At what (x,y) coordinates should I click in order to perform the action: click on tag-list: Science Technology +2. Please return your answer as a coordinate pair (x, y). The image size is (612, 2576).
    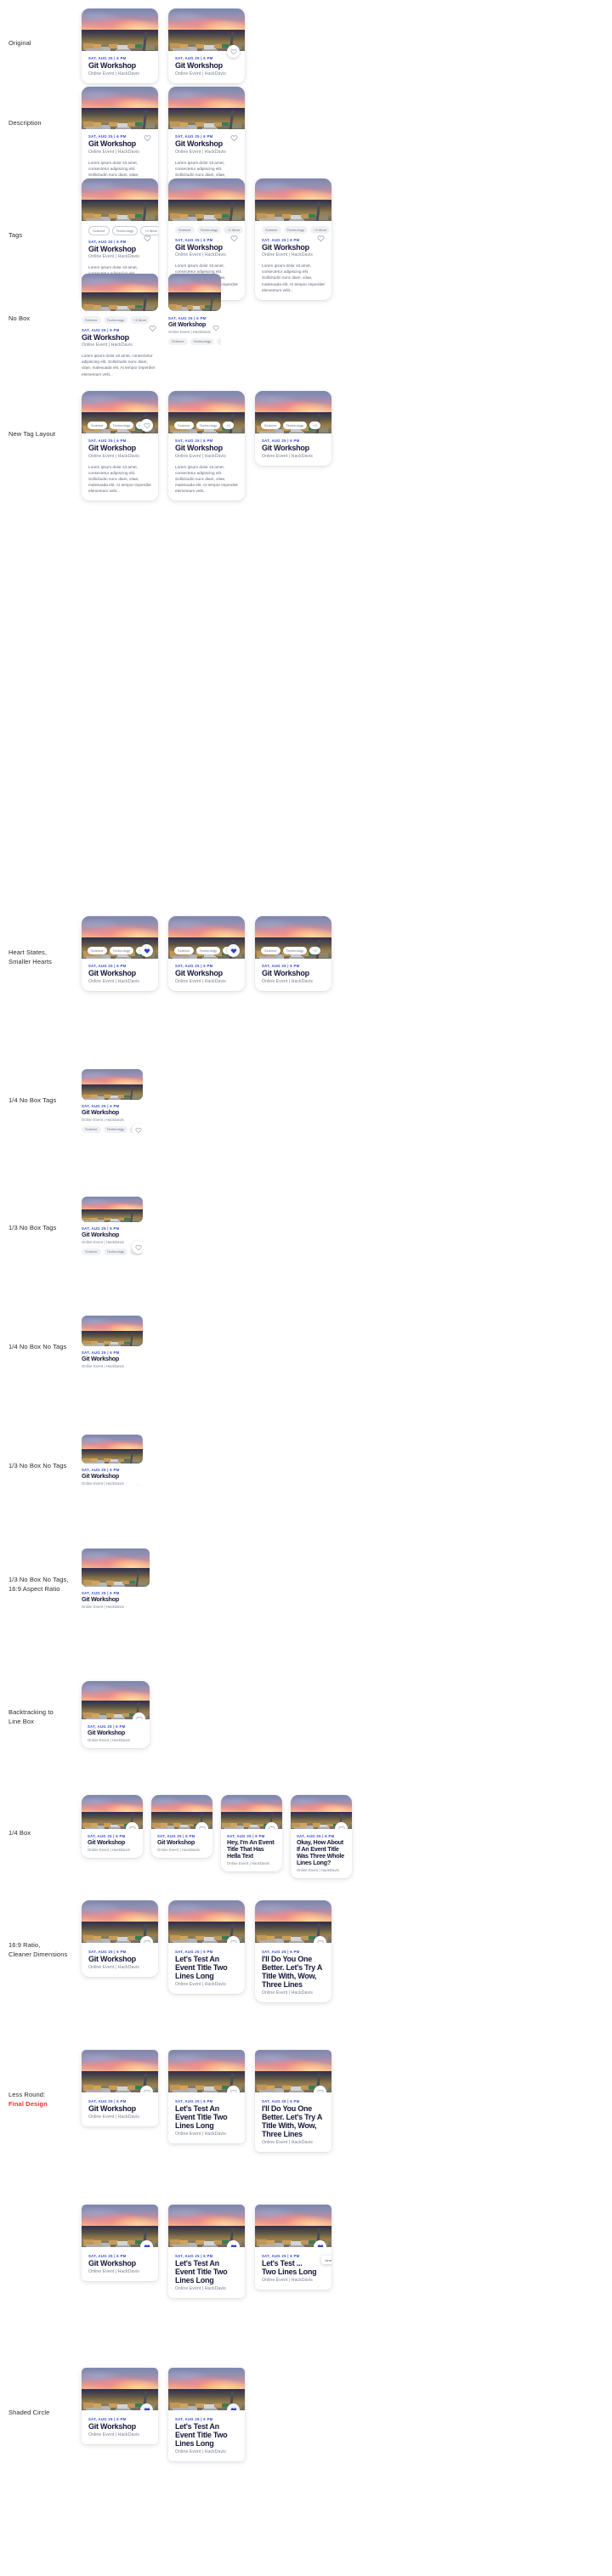
    Looking at the image, I should click on (290, 425).